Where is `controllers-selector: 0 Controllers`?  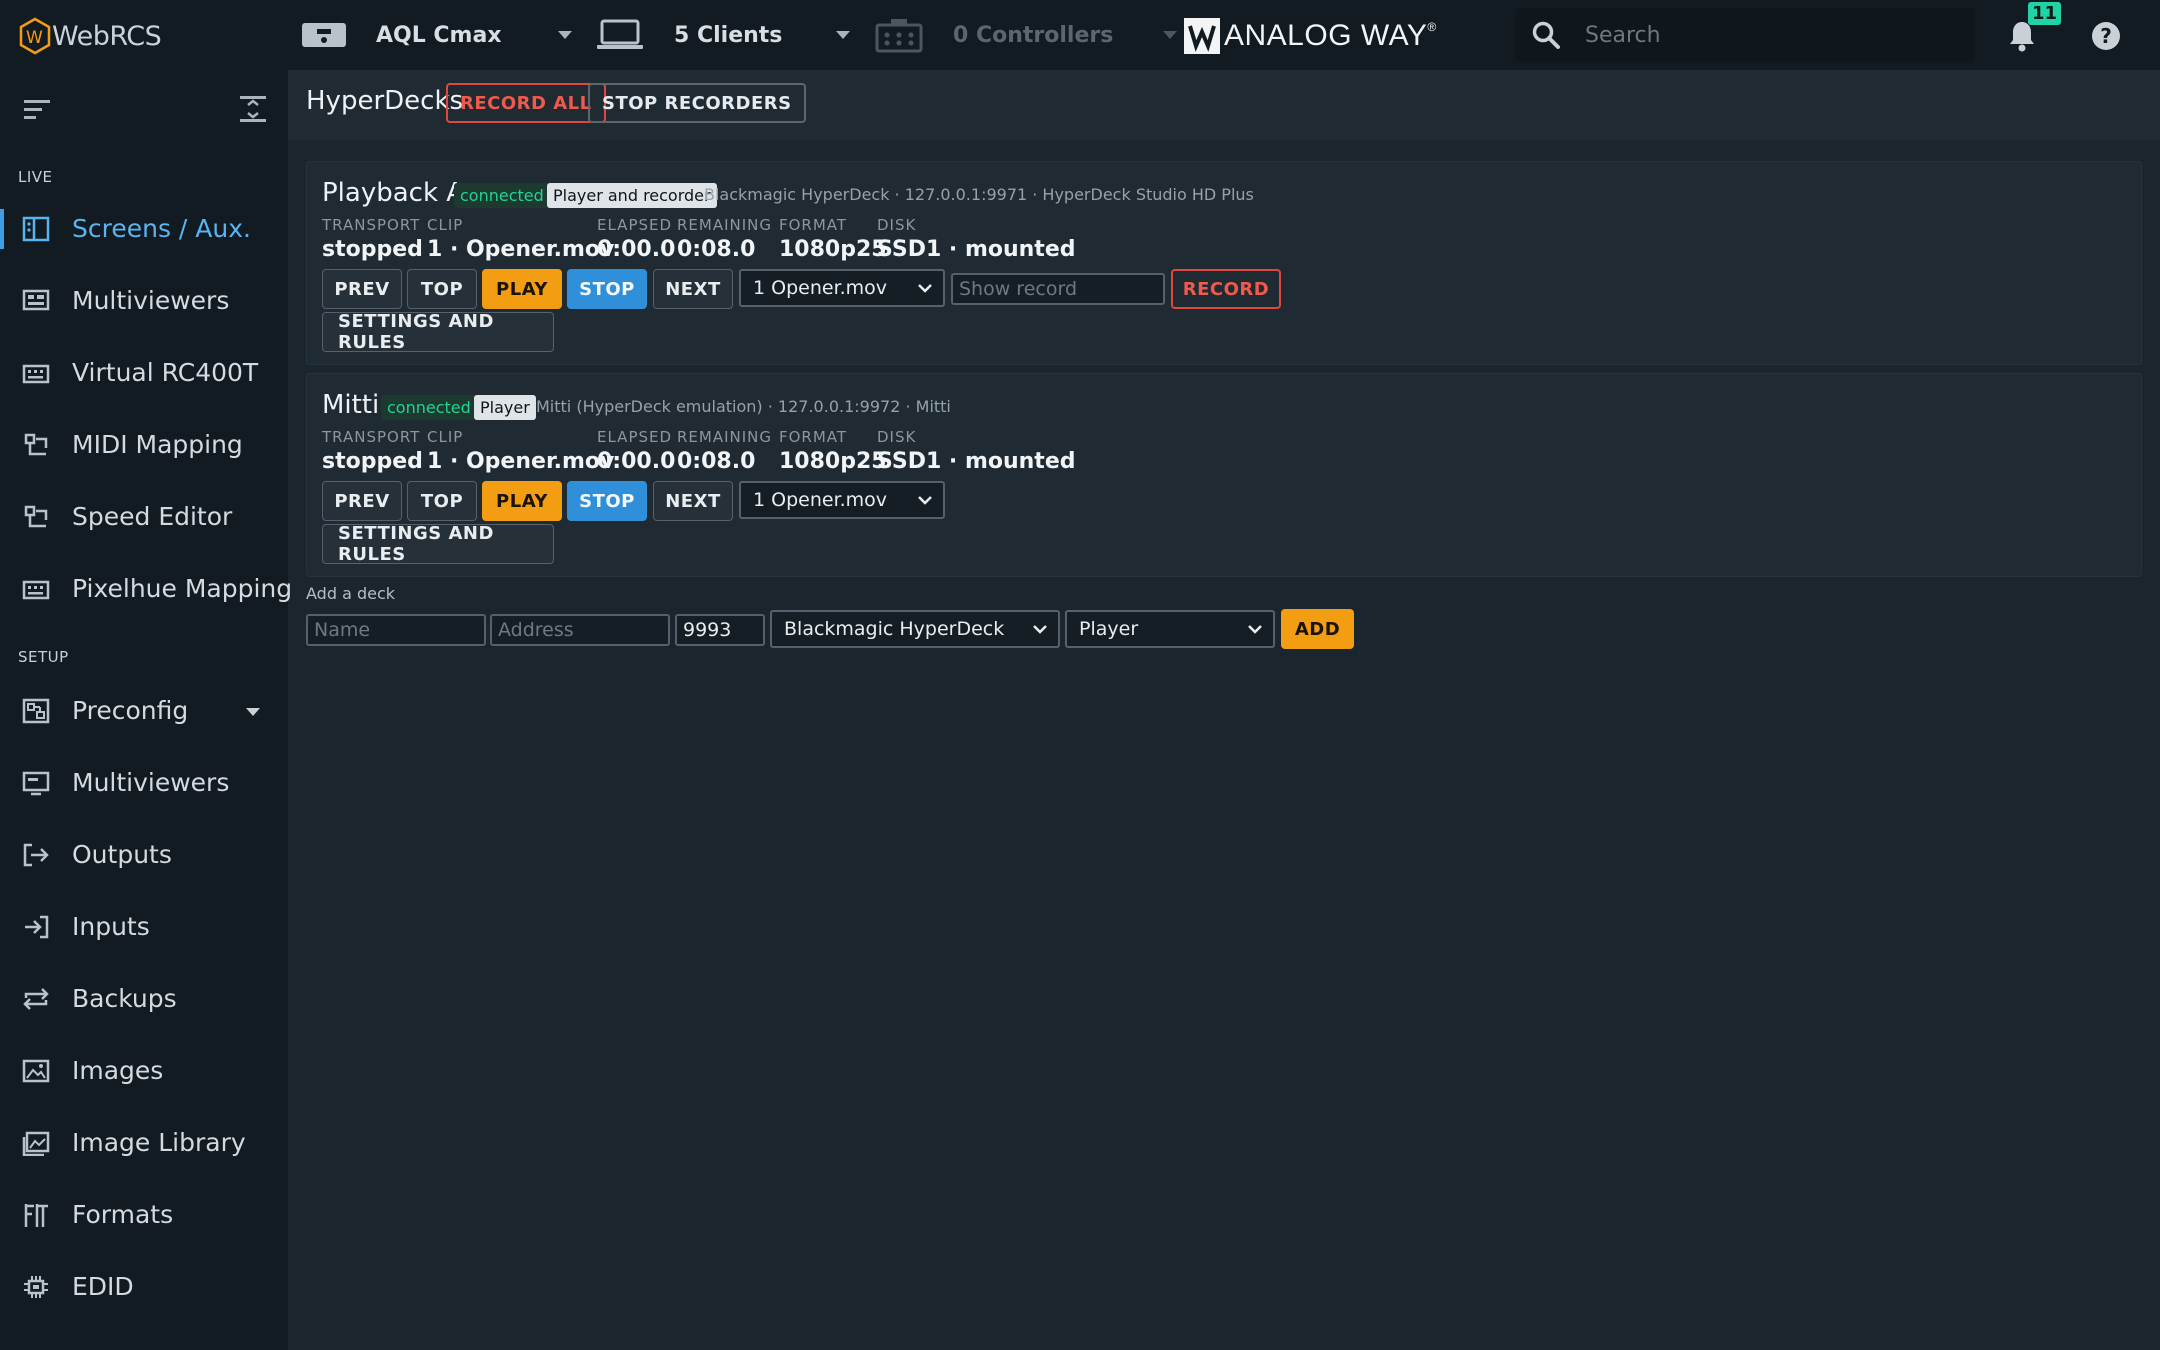 controllers-selector: 0 Controllers is located at coordinates (1026, 35).